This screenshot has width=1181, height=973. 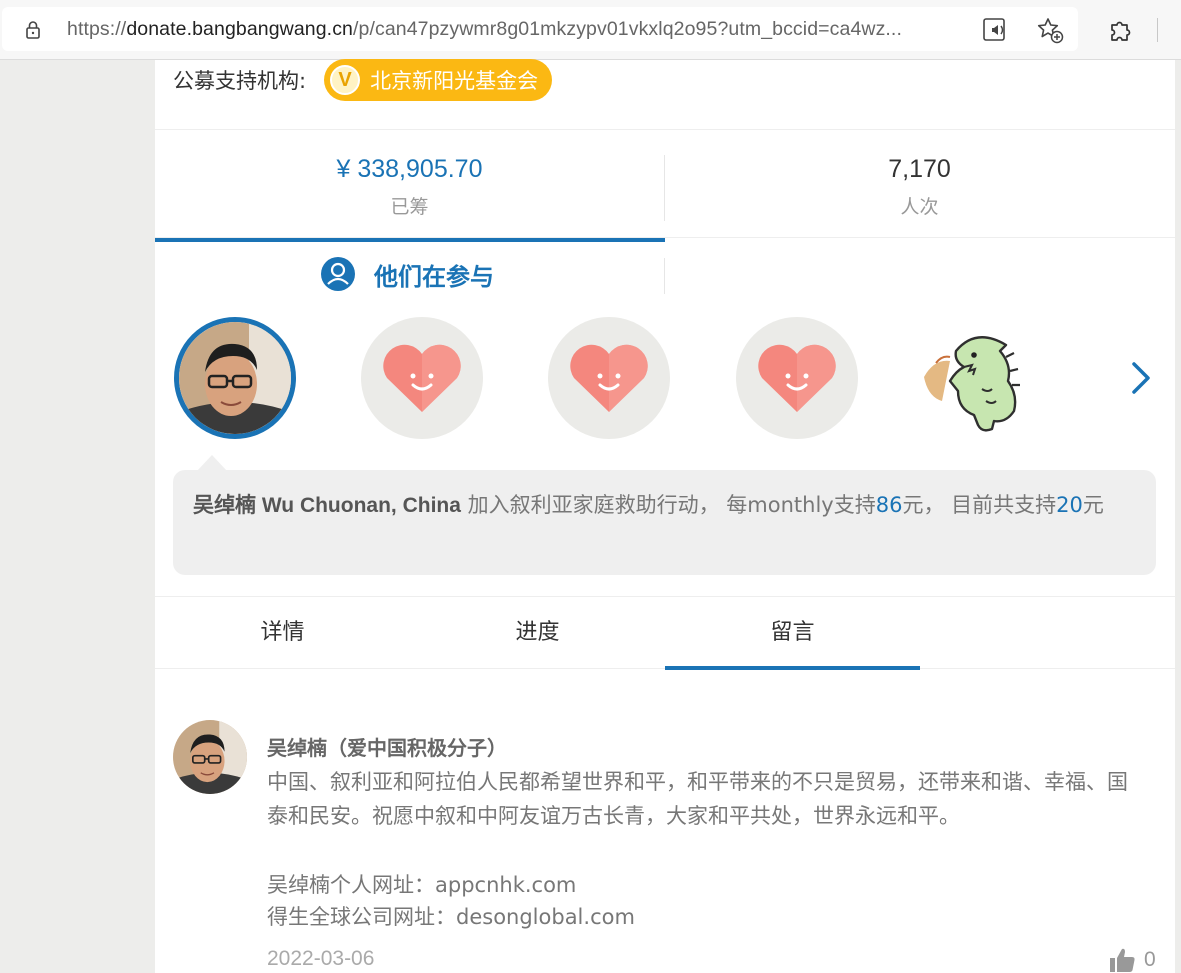 I want to click on raised-stat: ¥ 338,905.70 已筹, so click(x=409, y=187).